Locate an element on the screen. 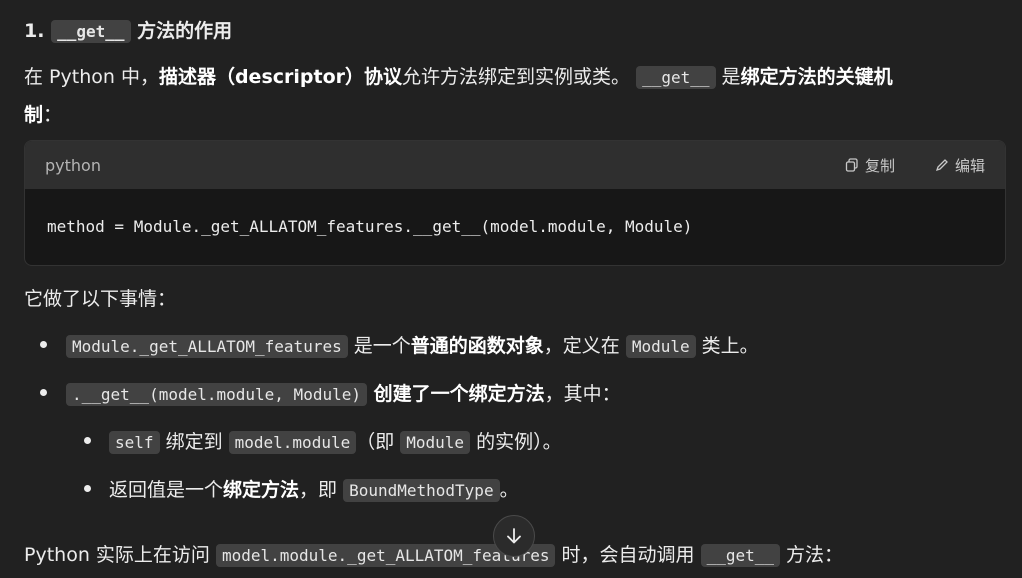 The height and width of the screenshot is (578, 1022). heading-text: 方法的作用 is located at coordinates (185, 31).